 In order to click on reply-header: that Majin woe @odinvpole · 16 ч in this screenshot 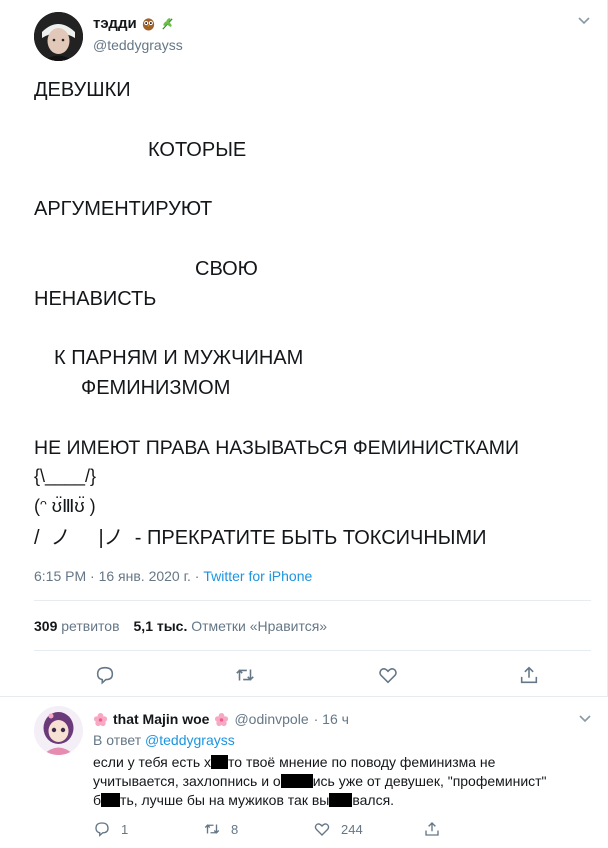, I will do `click(221, 719)`.